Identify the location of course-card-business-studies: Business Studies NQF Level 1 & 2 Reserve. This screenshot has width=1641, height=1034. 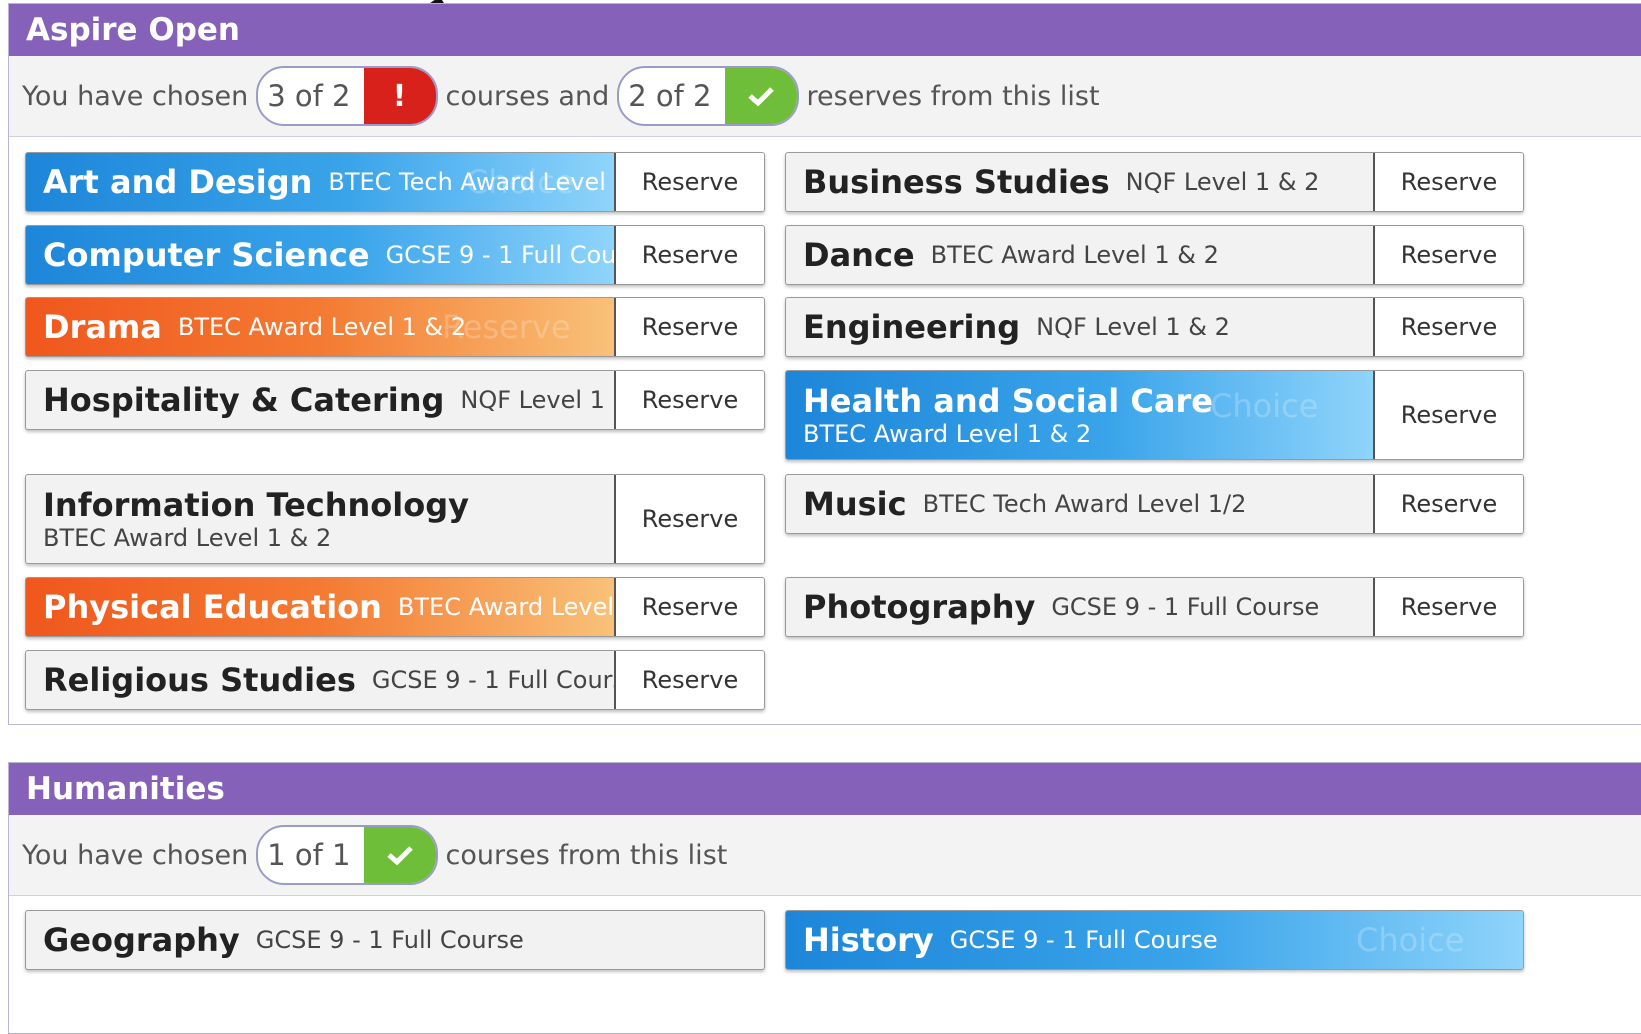
(1154, 182).